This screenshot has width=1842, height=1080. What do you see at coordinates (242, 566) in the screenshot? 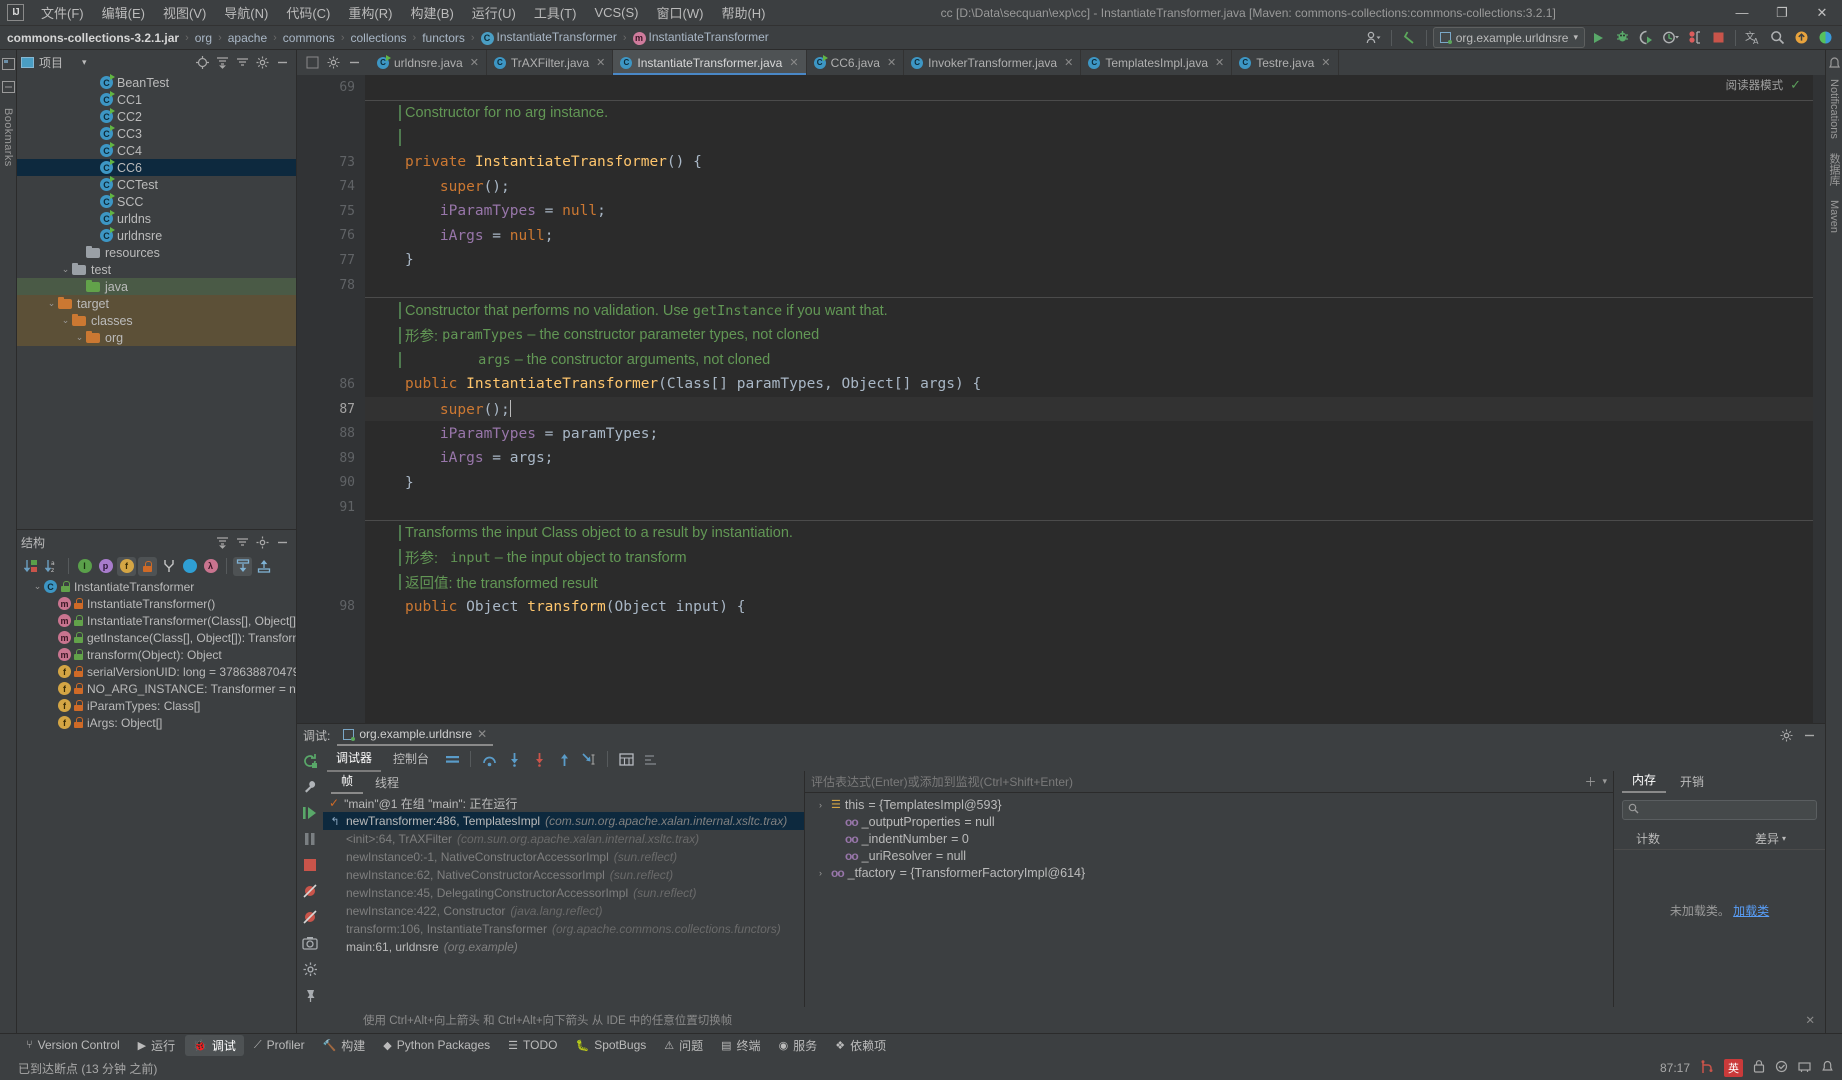
I see `autoscroll-to-source-icon` at bounding box center [242, 566].